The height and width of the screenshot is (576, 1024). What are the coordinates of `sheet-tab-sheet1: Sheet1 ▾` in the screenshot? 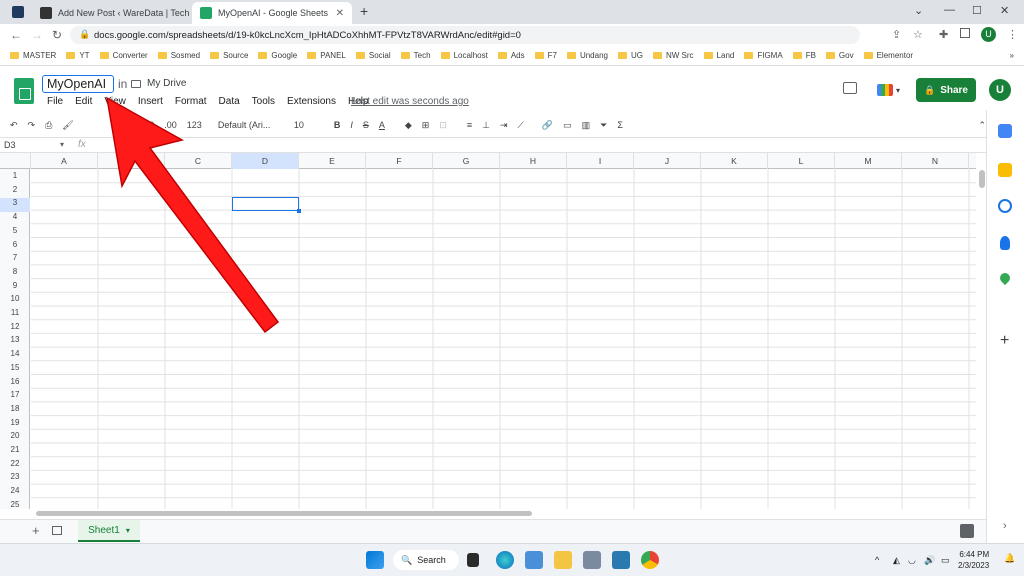 It's located at (109, 531).